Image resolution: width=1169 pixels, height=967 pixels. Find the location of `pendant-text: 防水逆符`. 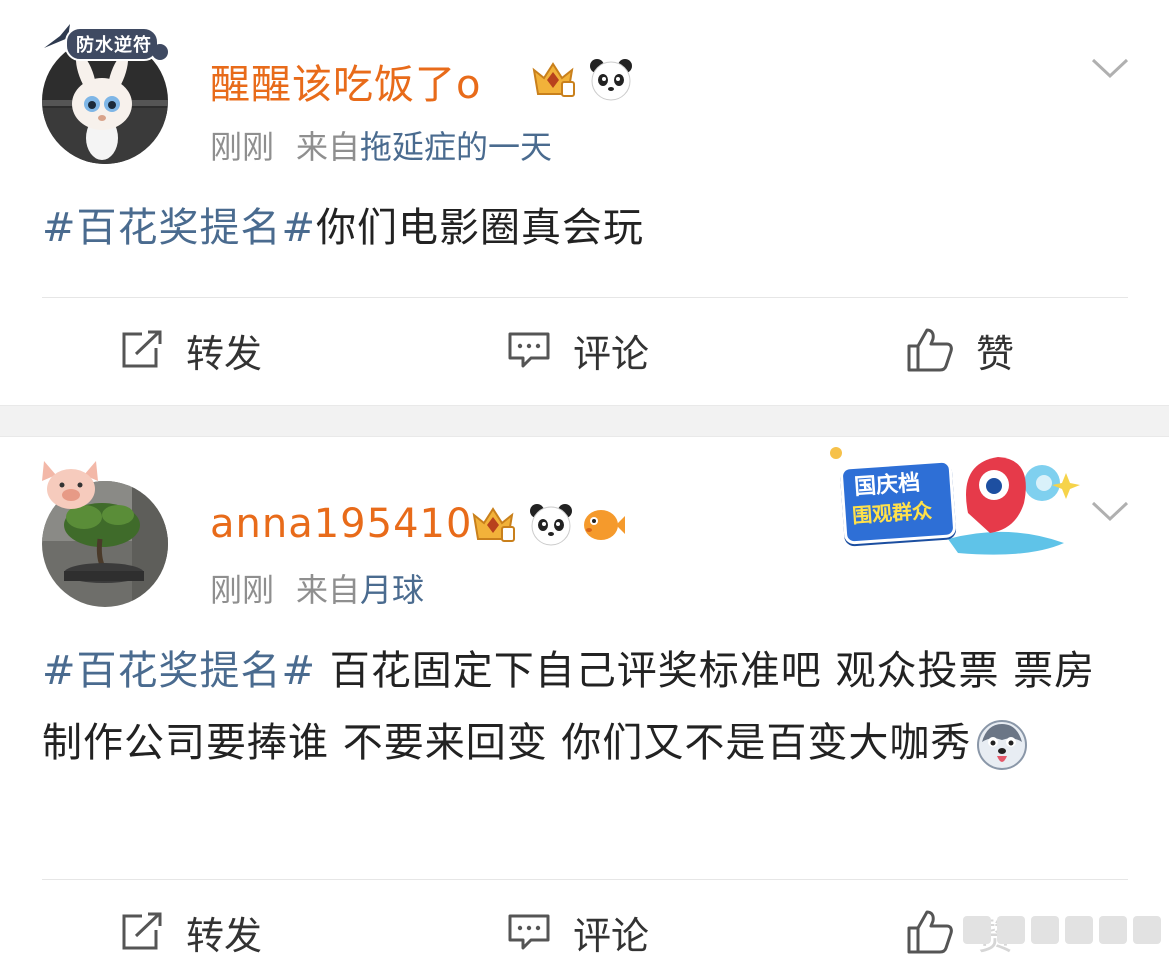

pendant-text: 防水逆符 is located at coordinates (114, 45).